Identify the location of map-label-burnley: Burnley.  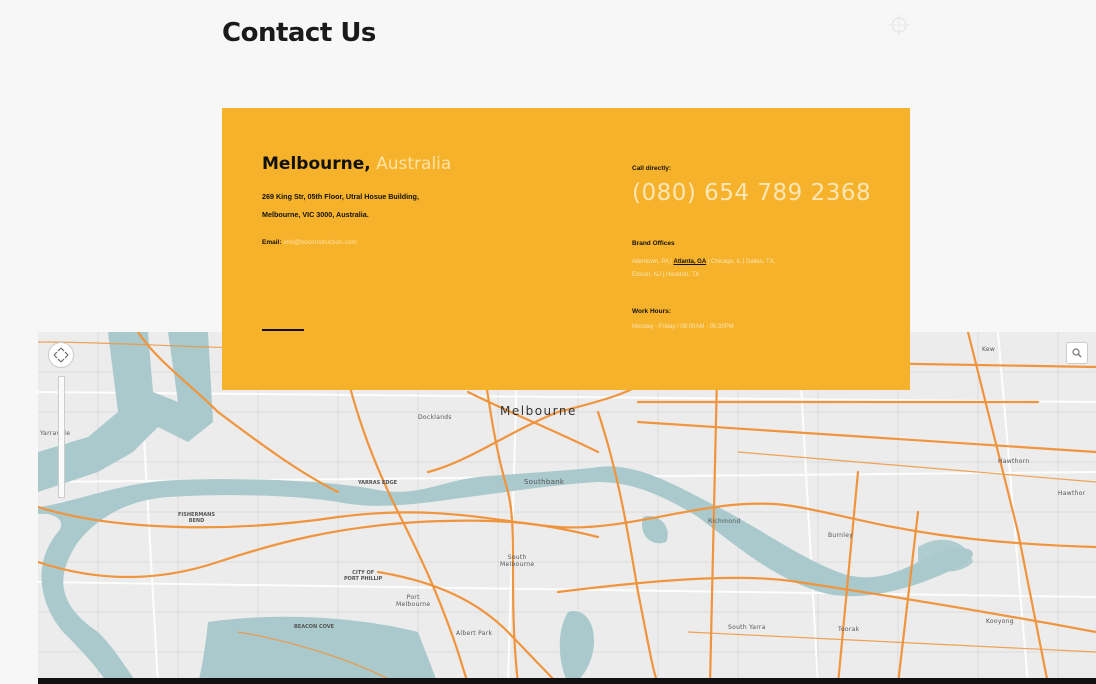
(841, 535).